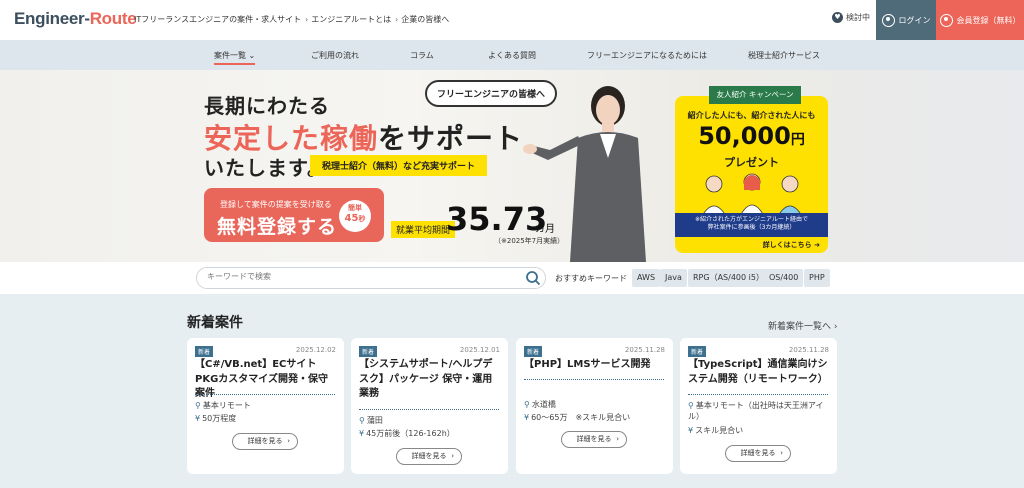 Image resolution: width=1024 pixels, height=488 pixels. Describe the element at coordinates (851, 17) in the screenshot. I see `favorites-link: ♥ 検討中` at that location.